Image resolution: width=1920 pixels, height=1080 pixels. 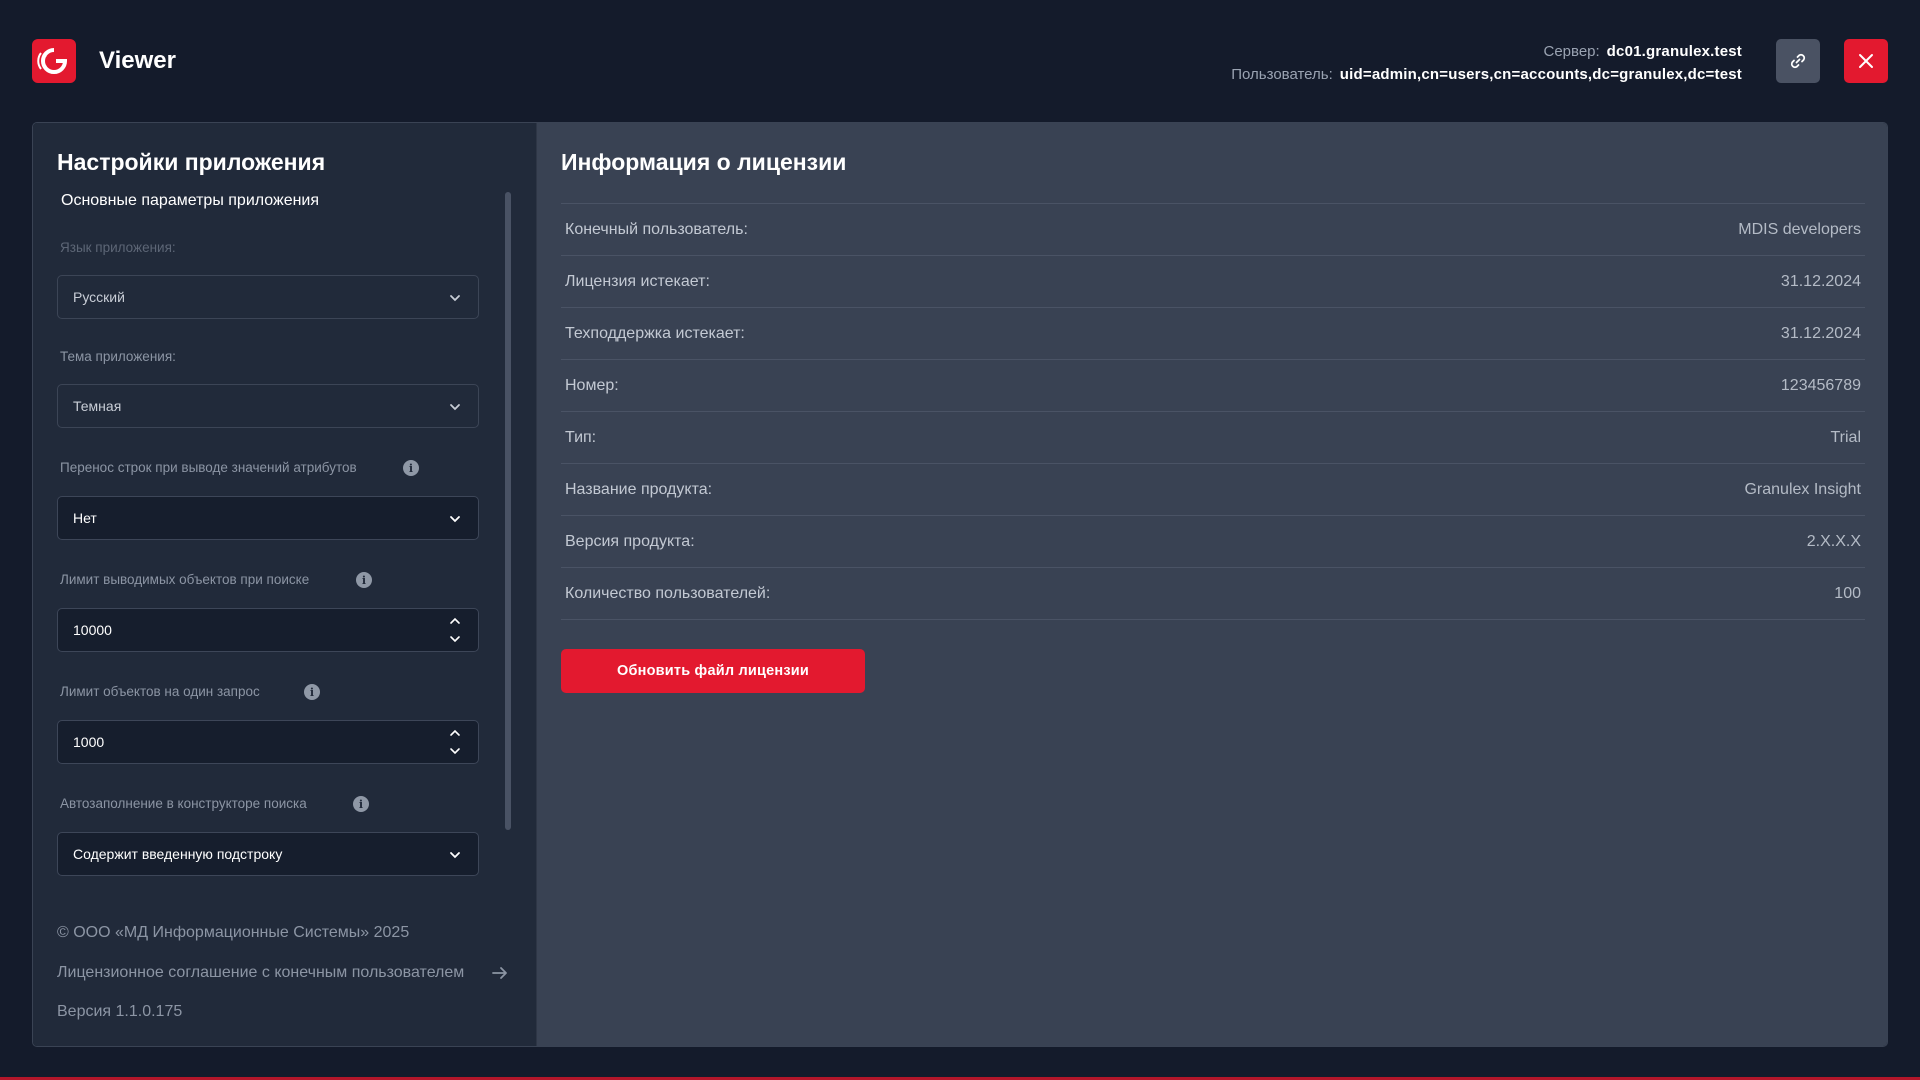 I want to click on user-label: Пользователь:, so click(x=1282, y=74).